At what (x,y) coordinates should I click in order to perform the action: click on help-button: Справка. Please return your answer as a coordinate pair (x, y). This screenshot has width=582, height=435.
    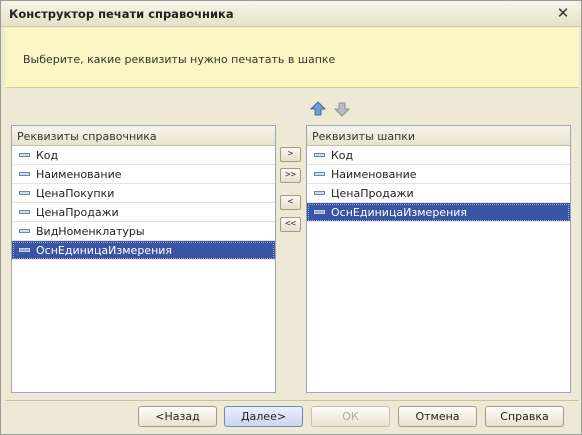
    Looking at the image, I should click on (524, 416).